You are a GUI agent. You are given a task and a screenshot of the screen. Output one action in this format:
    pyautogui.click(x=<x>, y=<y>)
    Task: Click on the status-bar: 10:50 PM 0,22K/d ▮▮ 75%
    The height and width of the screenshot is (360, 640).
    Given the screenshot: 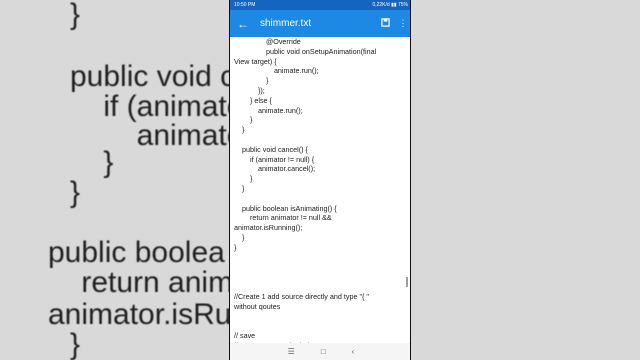 What is the action you would take?
    pyautogui.click(x=320, y=5)
    